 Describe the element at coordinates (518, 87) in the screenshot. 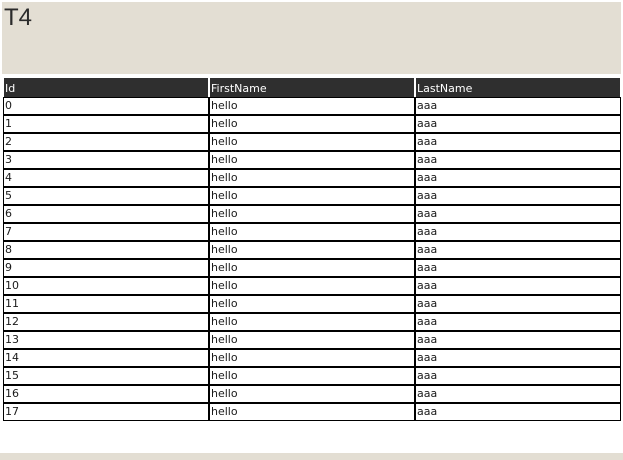

I see `column-header-lastname: LastName` at that location.